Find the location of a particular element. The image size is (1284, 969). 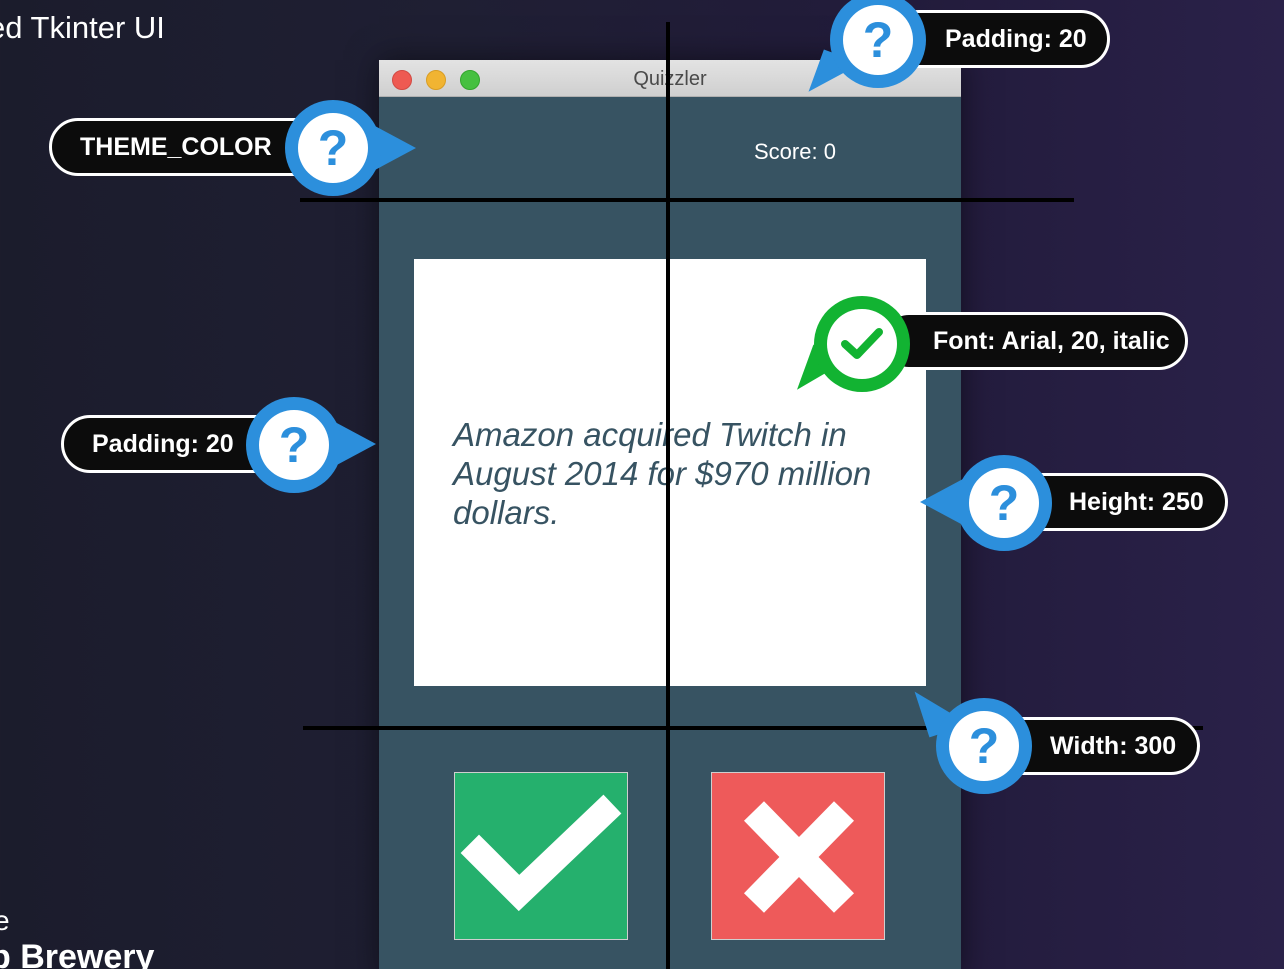

background-title: ed Tkinter UI is located at coordinates (82, 27).